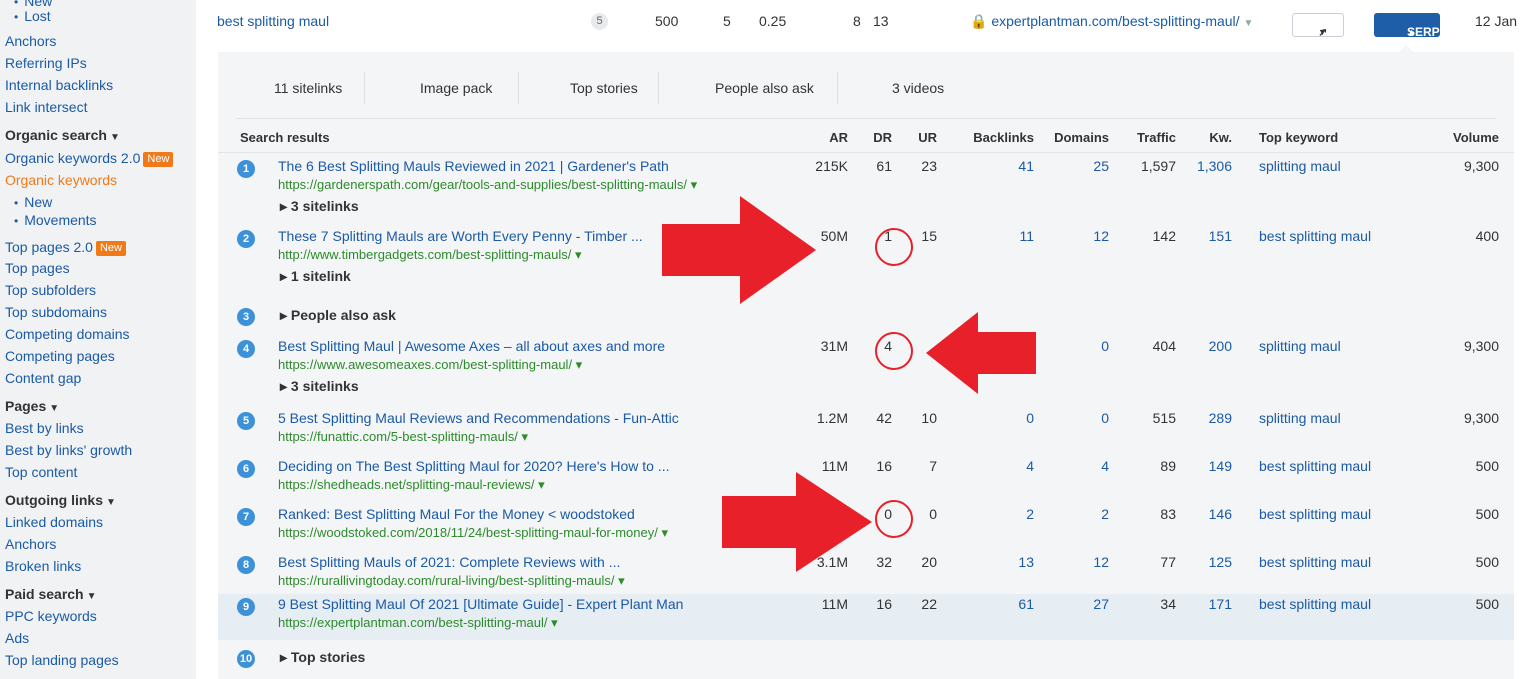 Image resolution: width=1536 pixels, height=679 pixels. What do you see at coordinates (1298, 137) in the screenshot?
I see `column-header-top-keyword: Top keyword` at bounding box center [1298, 137].